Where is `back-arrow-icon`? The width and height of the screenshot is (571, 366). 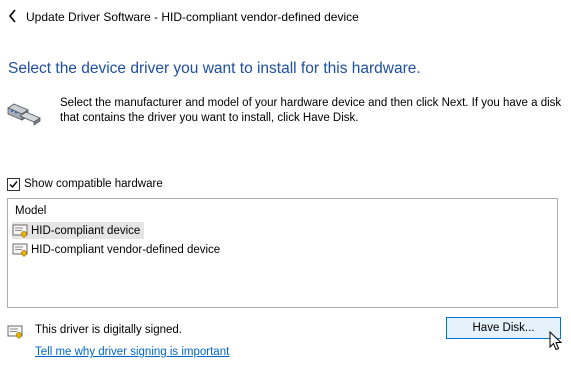 back-arrow-icon is located at coordinates (12, 16).